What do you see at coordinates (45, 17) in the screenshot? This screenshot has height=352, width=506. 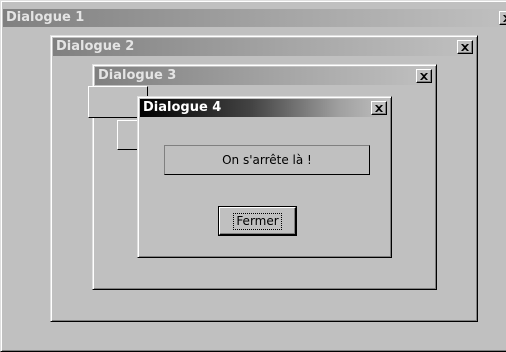 I see `dialog-1-title: Dialogue 1` at bounding box center [45, 17].